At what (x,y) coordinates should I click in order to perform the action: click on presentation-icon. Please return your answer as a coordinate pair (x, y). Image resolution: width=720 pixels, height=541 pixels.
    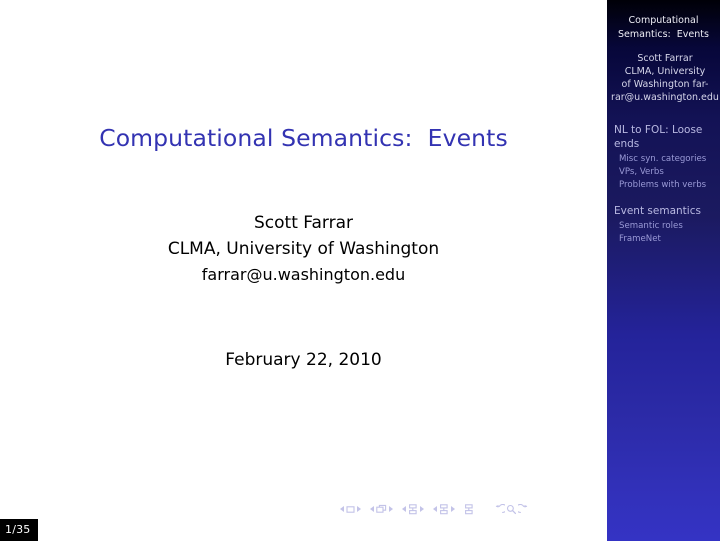
    Looking at the image, I should click on (444, 509).